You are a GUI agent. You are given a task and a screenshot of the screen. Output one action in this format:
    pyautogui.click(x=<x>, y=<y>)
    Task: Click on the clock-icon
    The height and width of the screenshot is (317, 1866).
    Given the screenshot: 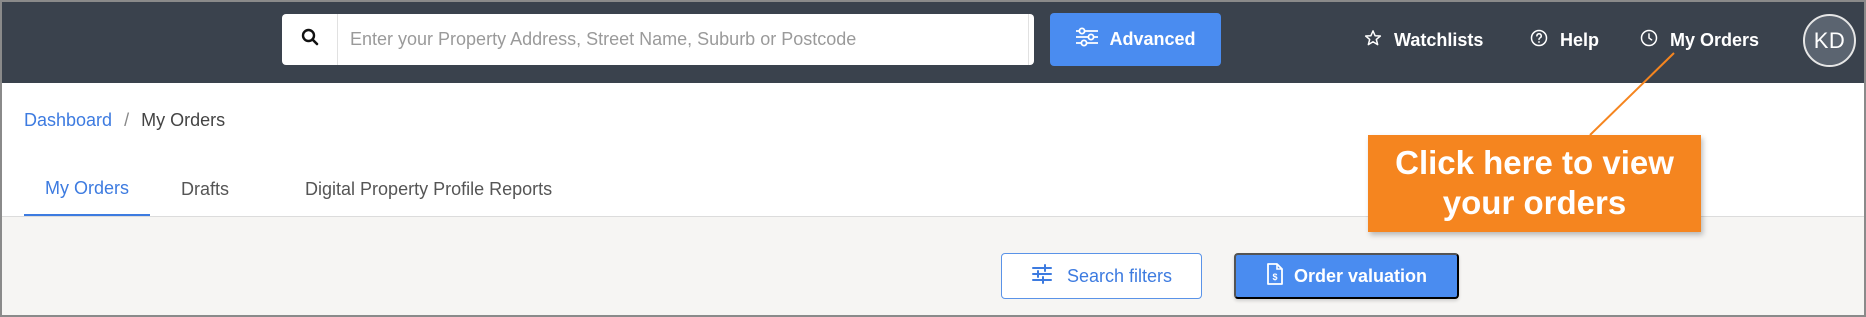 What is the action you would take?
    pyautogui.click(x=1649, y=40)
    